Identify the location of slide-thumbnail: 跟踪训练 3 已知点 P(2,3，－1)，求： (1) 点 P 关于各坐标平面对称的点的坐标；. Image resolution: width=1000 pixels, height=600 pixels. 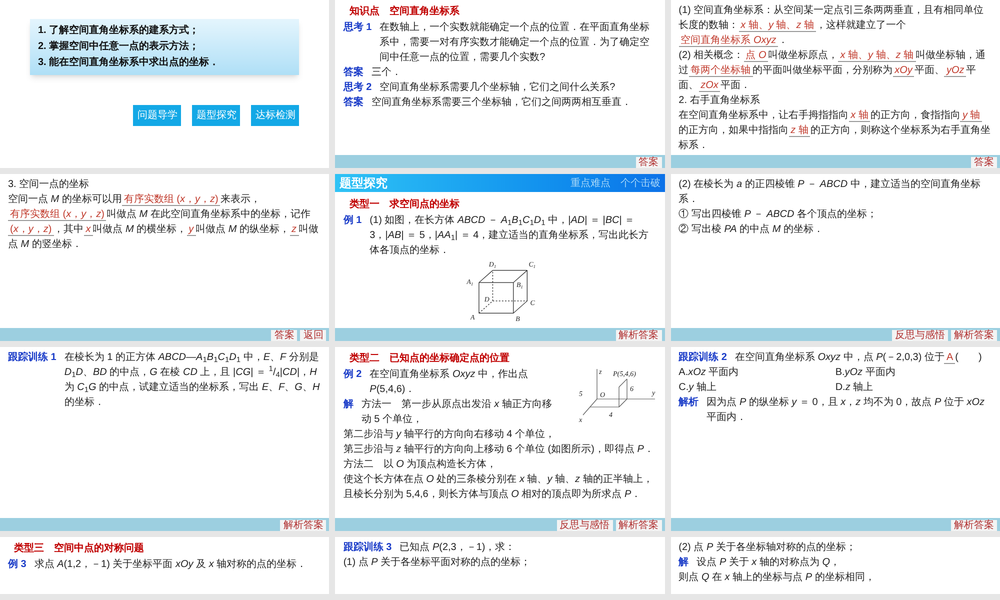
(500, 565).